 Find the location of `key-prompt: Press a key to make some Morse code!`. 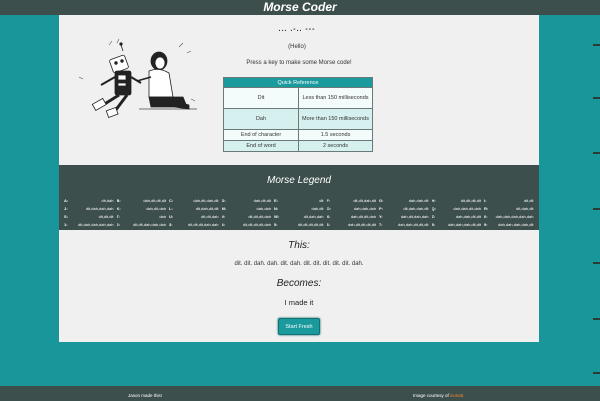

key-prompt: Press a key to make some Morse code! is located at coordinates (299, 63).